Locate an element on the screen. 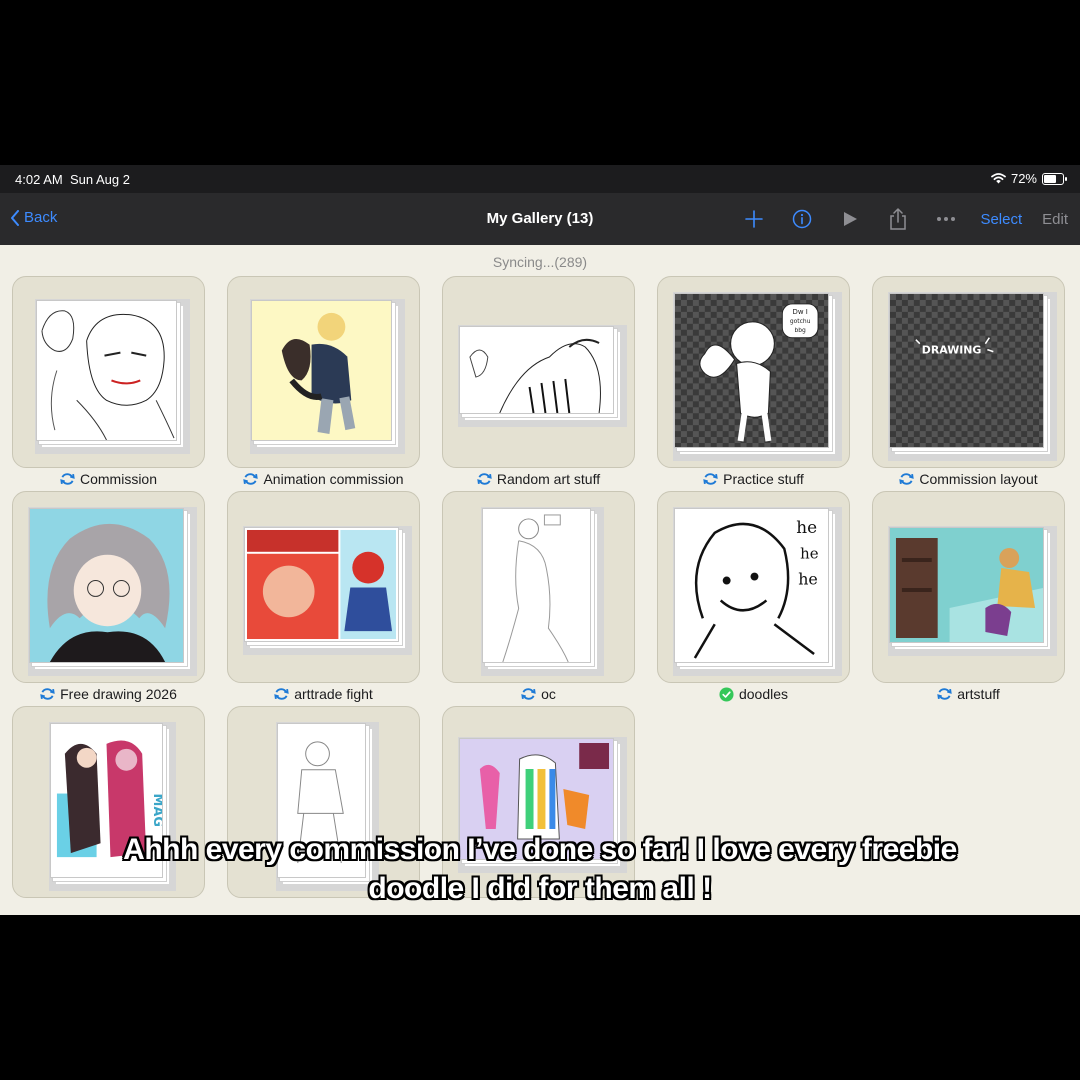  gallery-item: Commission is located at coordinates (108, 381).